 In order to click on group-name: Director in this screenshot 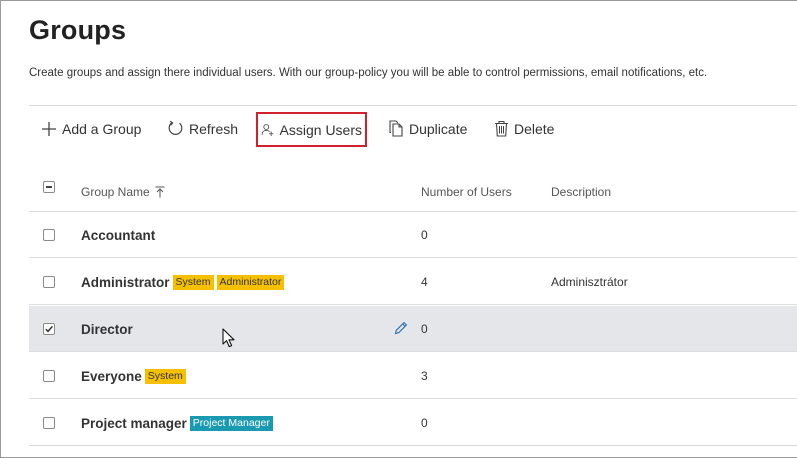, I will do `click(107, 329)`.